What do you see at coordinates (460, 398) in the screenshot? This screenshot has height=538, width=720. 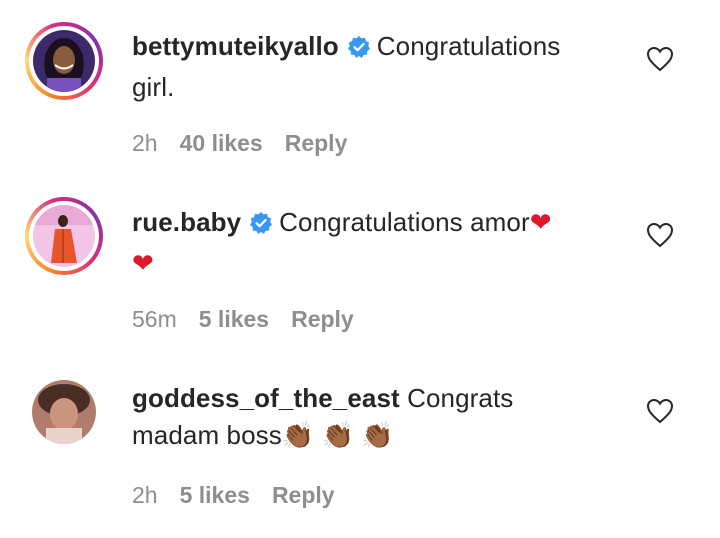 I see `comment-body-line1: Congrats` at bounding box center [460, 398].